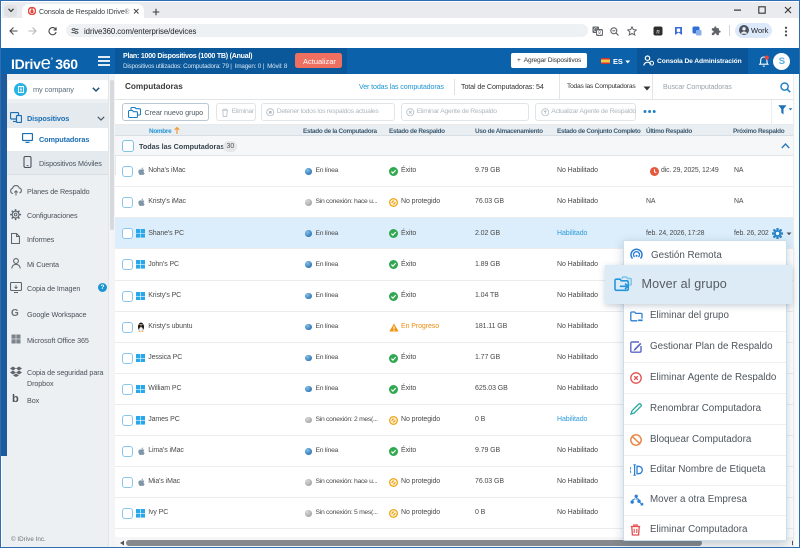  What do you see at coordinates (600, 32) in the screenshot?
I see `svg-text: 文` at bounding box center [600, 32].